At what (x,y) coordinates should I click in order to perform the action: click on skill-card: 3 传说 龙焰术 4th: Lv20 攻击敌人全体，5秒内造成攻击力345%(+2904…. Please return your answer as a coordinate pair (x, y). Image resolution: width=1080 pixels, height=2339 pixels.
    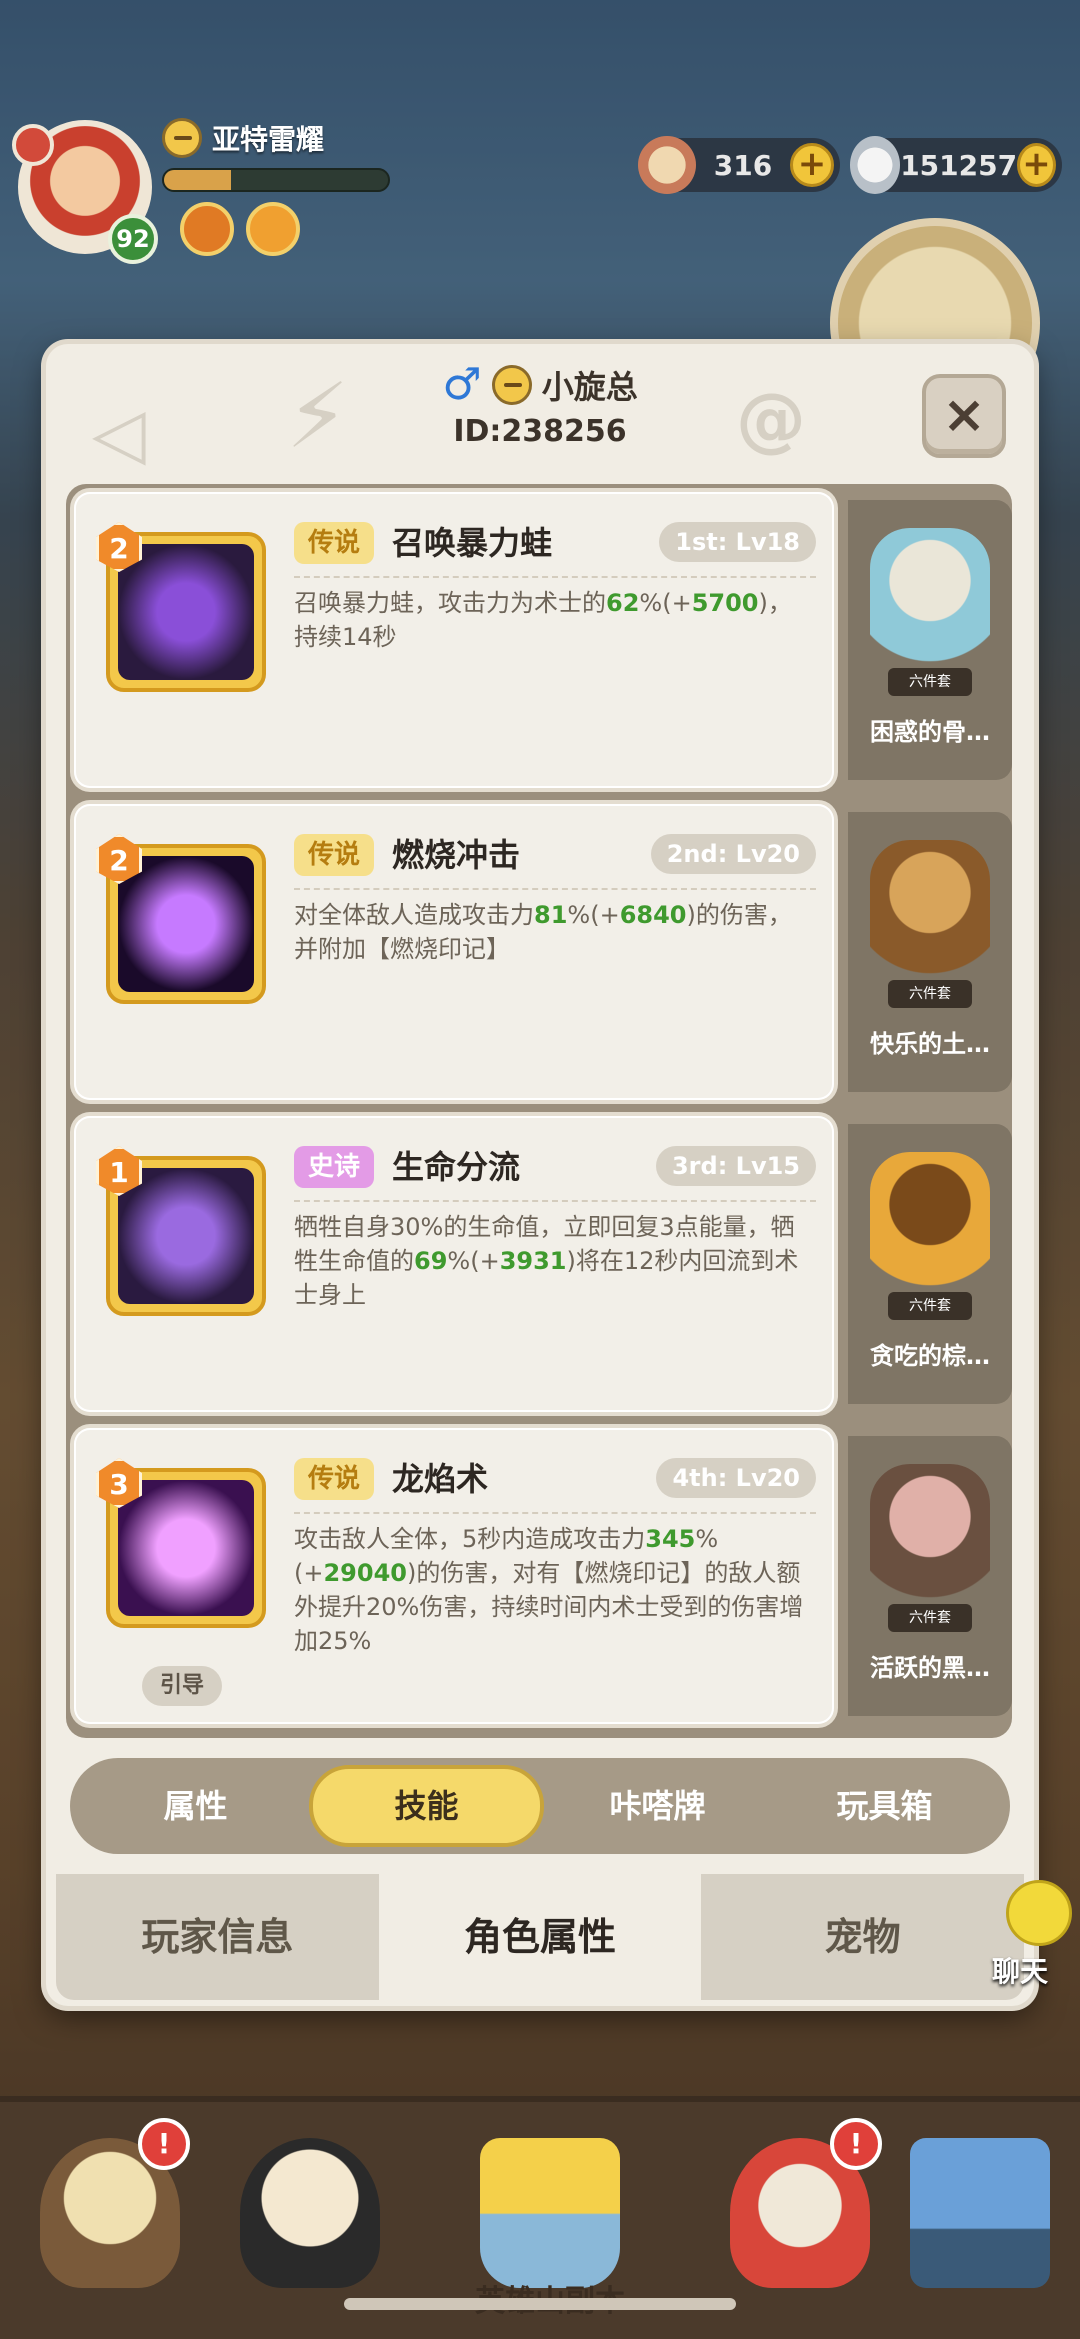
    Looking at the image, I should click on (454, 1576).